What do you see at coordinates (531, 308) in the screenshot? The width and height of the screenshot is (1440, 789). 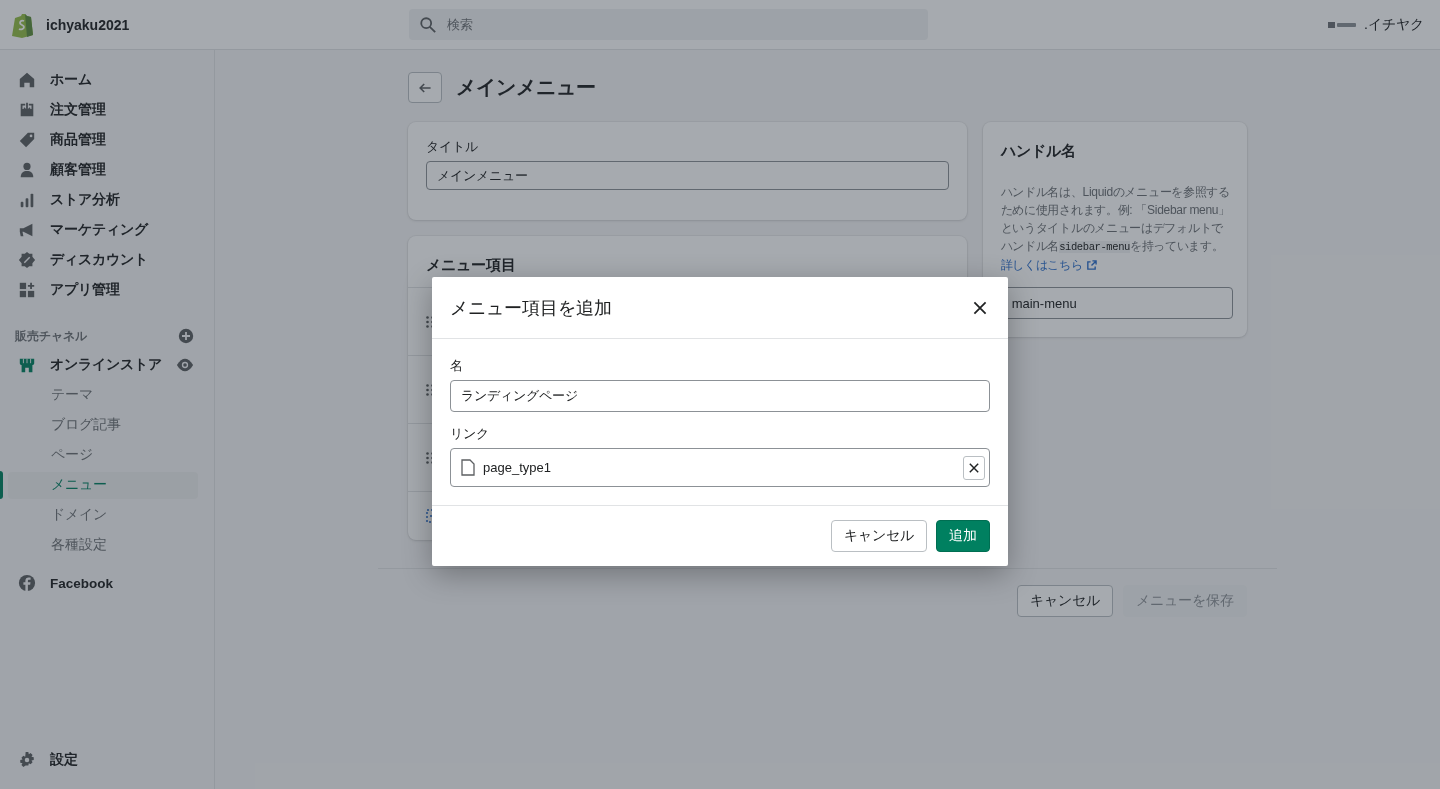 I see `dialog-title: メニュー項目を追加` at bounding box center [531, 308].